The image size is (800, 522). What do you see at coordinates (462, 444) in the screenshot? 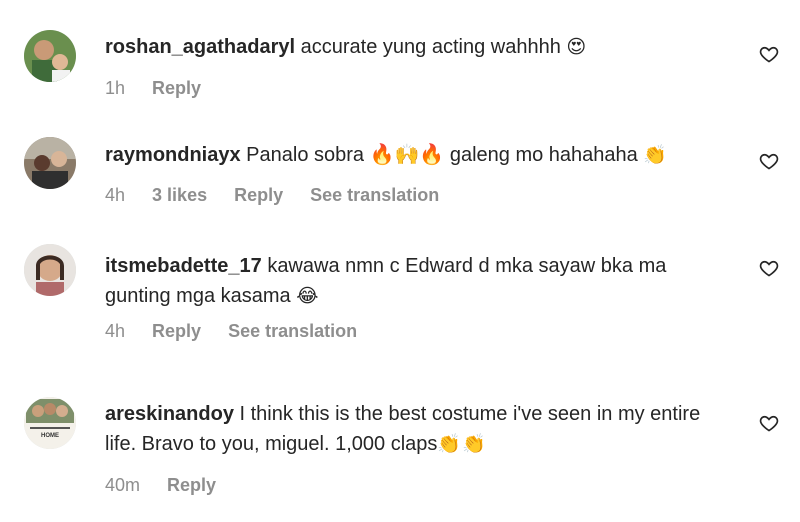
I see `comment-emoji: 👏👏` at bounding box center [462, 444].